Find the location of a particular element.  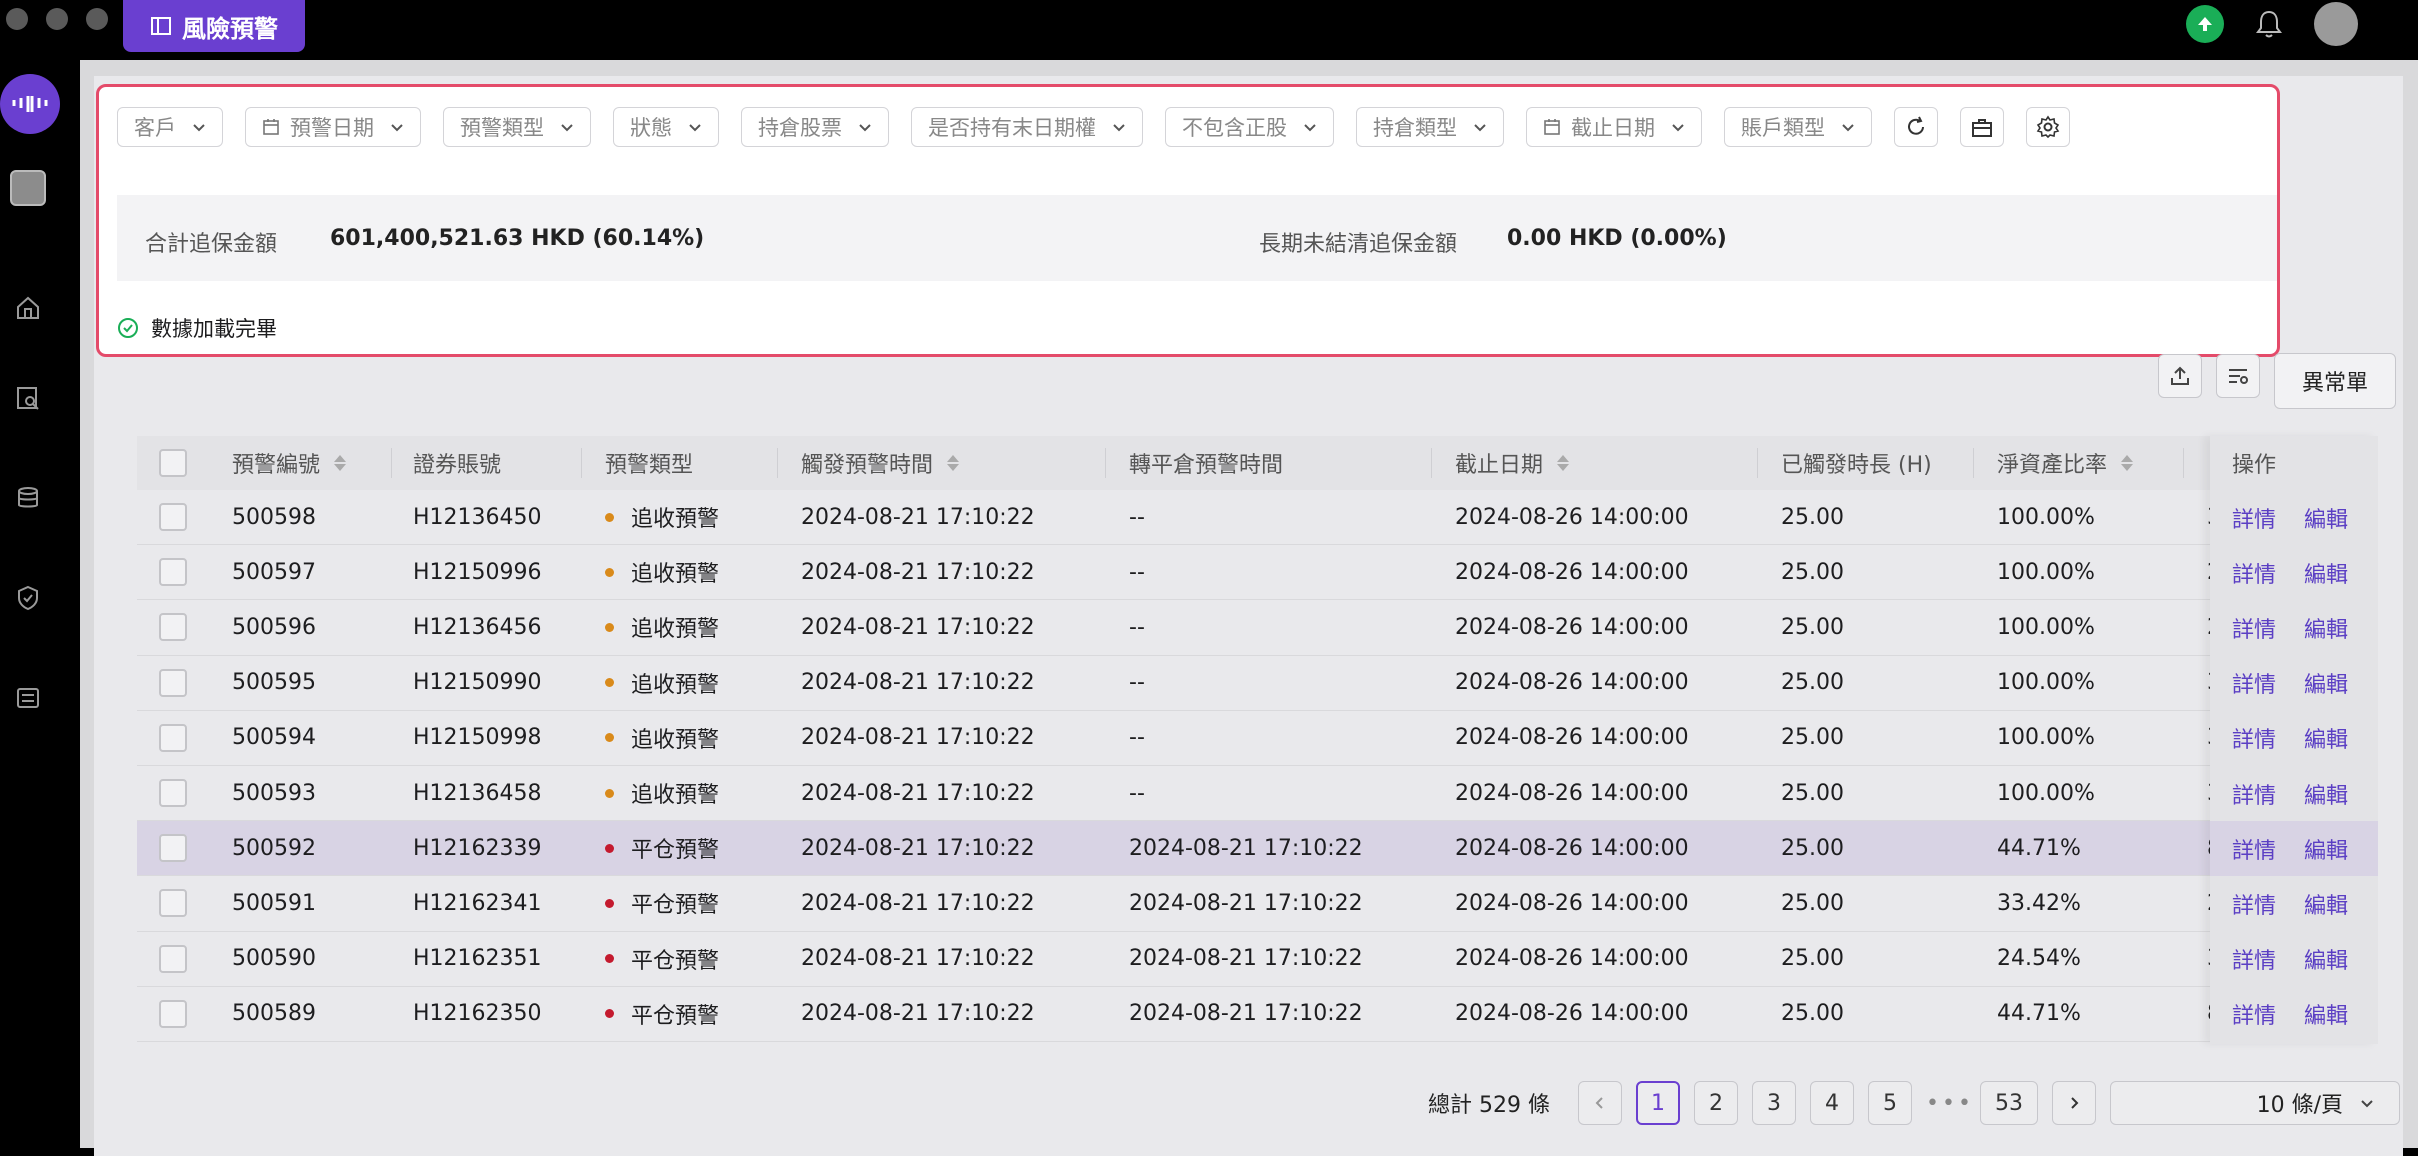

database-icon is located at coordinates (28, 498).